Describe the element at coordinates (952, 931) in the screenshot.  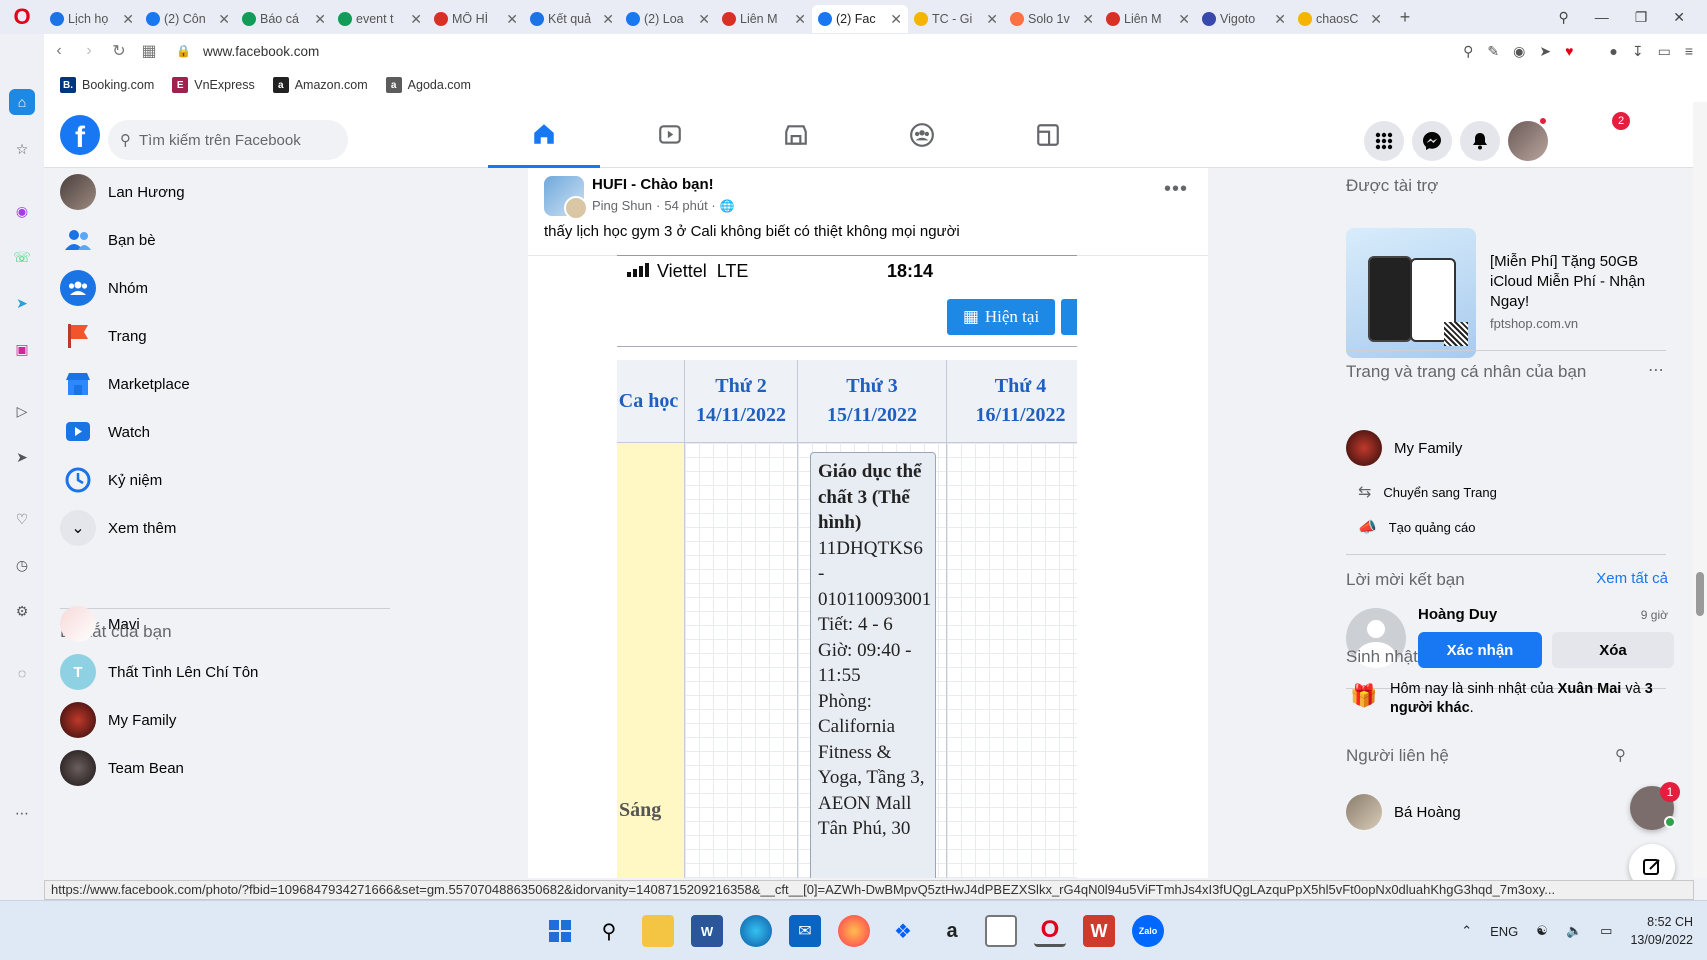
I see `amazon-icon: a` at that location.